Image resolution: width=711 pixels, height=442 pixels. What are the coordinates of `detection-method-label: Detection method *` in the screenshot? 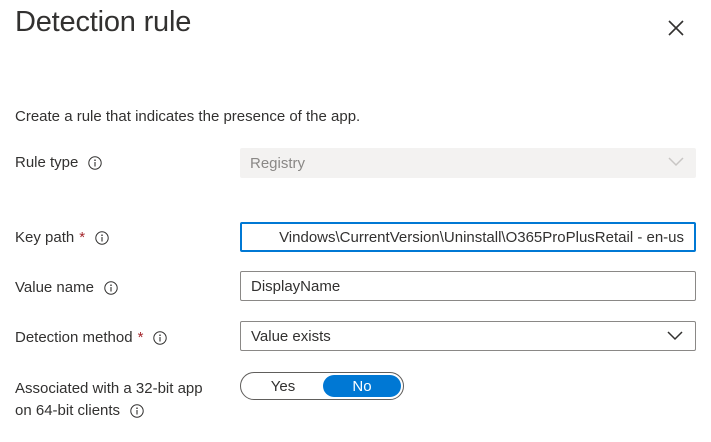 It's located at (91, 337).